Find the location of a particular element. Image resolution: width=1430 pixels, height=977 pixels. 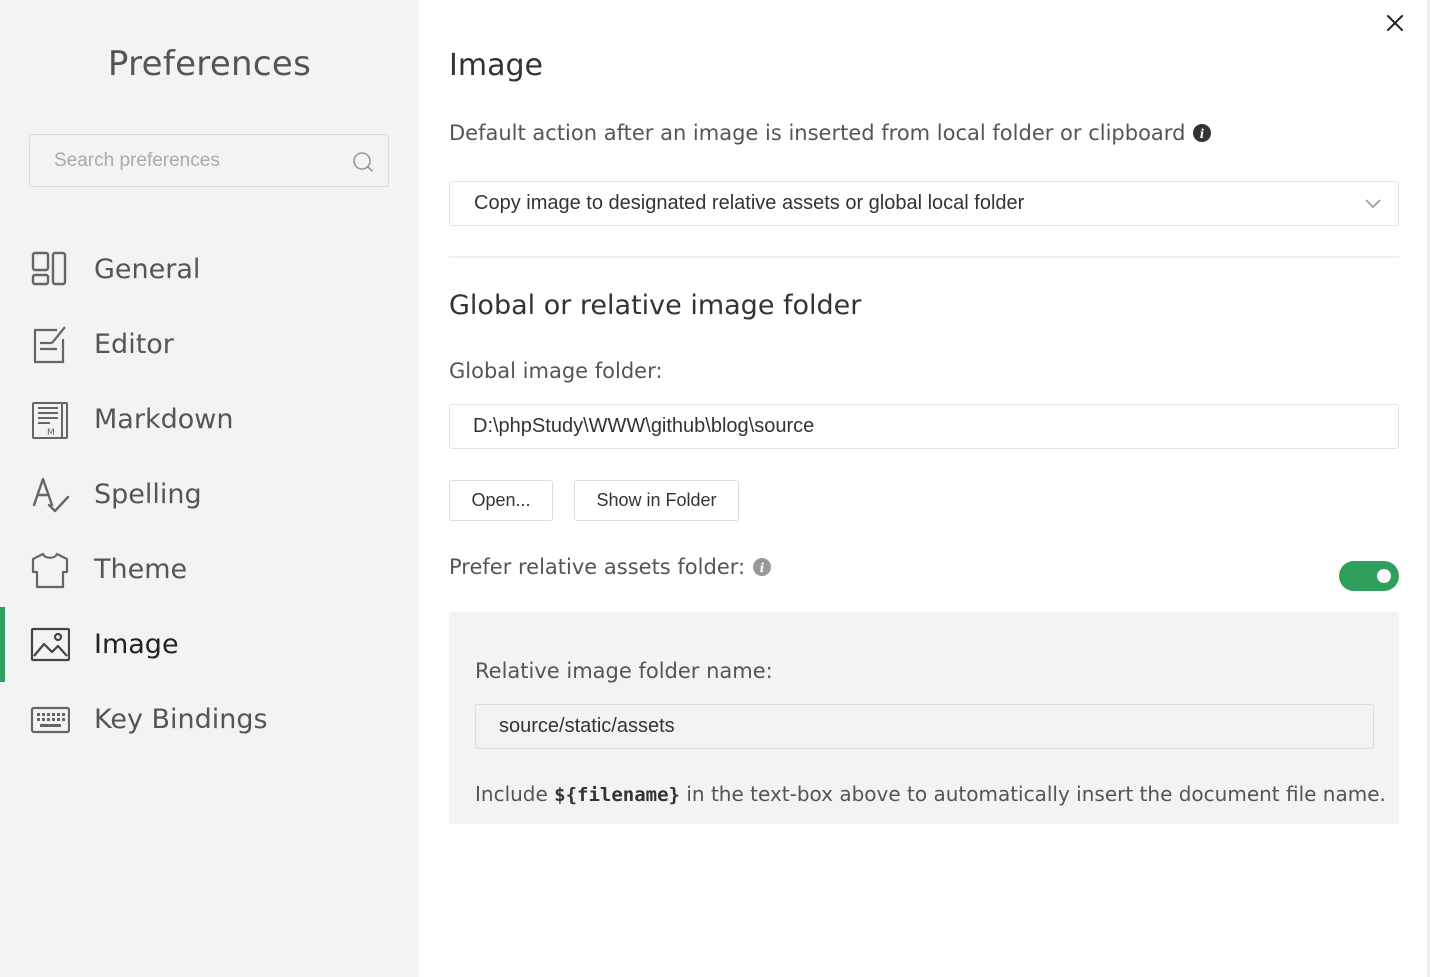

sidebar-item-label: Theme is located at coordinates (141, 569).